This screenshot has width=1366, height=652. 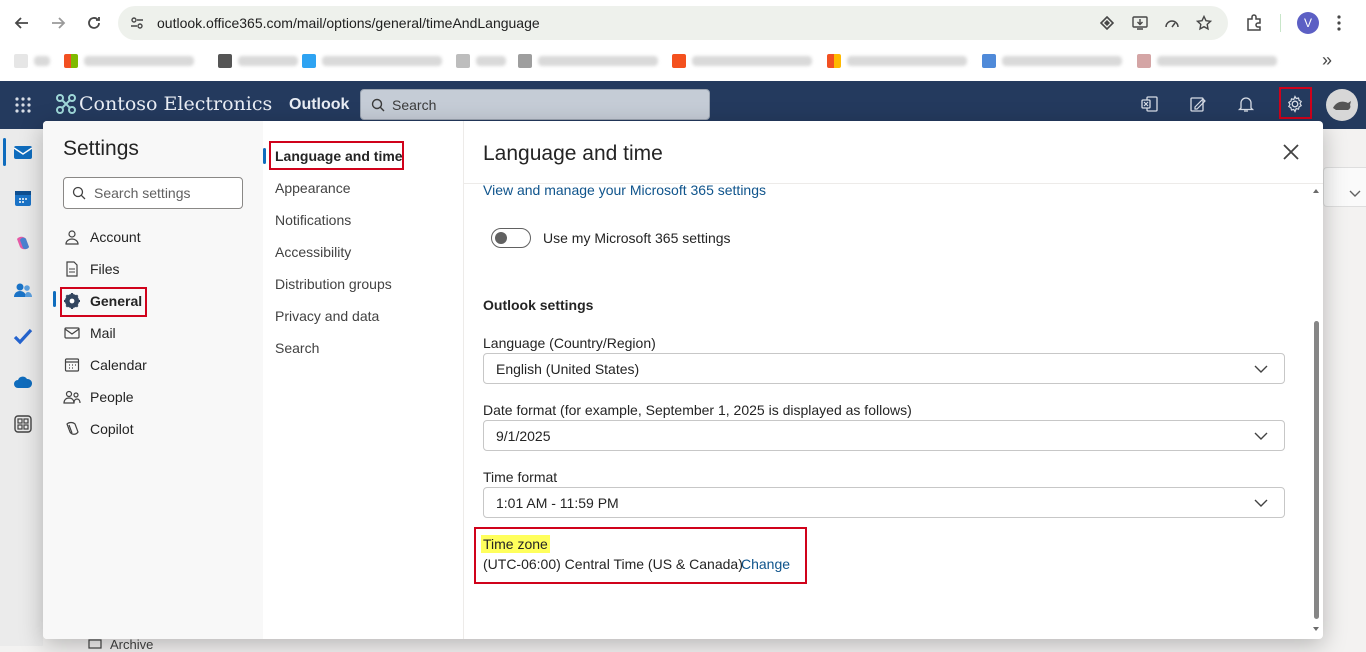 What do you see at coordinates (54, 299) in the screenshot?
I see `selected-category-indicator` at bounding box center [54, 299].